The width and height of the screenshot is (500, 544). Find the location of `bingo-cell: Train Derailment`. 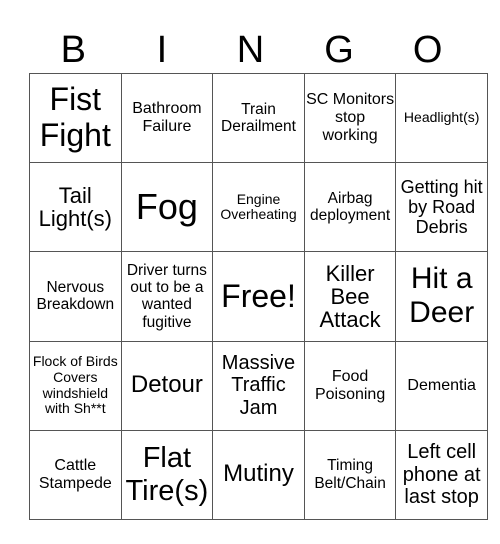

bingo-cell: Train Derailment is located at coordinates (258, 118).